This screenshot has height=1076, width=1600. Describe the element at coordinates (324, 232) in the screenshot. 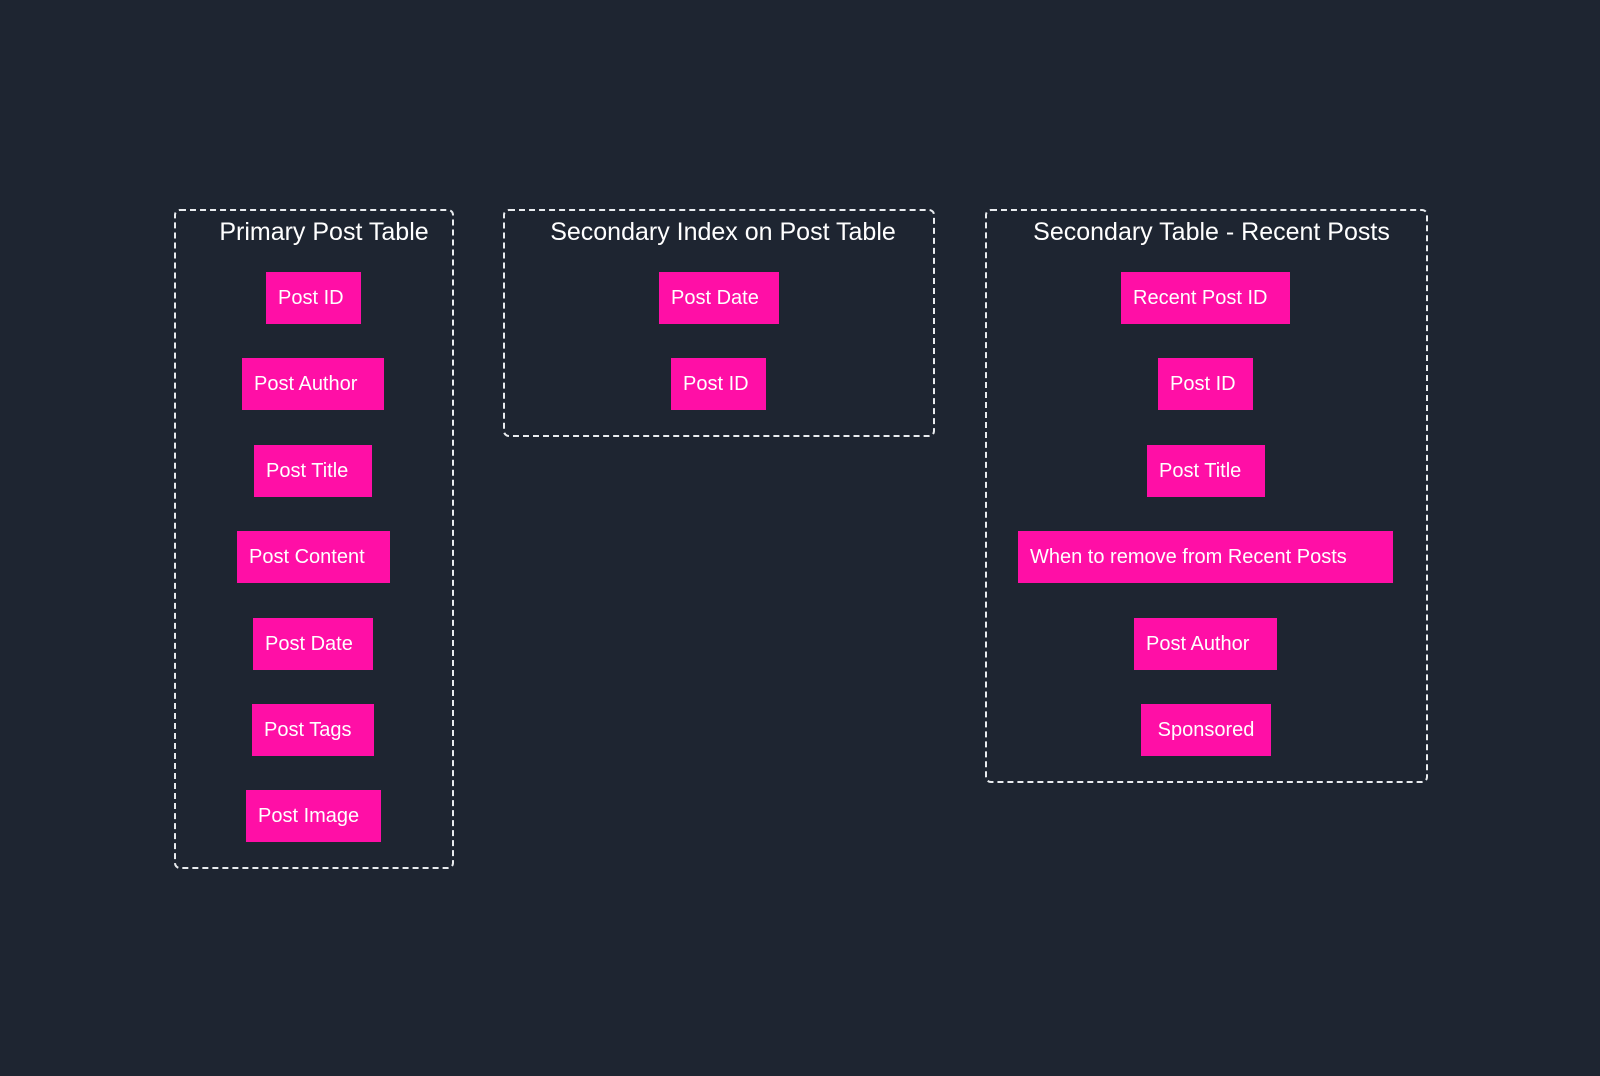

I see `group-title: Primary Post Table` at that location.